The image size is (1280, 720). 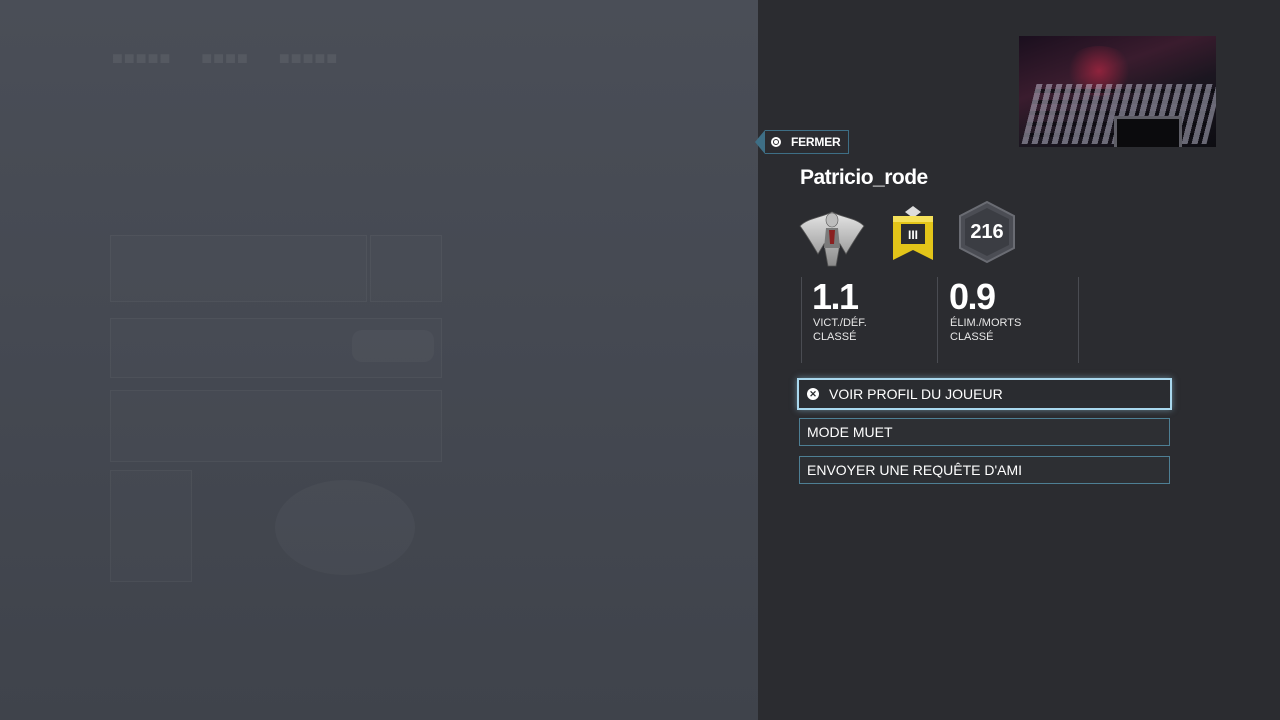 I want to click on kill-death-value: 0.9, so click(x=972, y=296).